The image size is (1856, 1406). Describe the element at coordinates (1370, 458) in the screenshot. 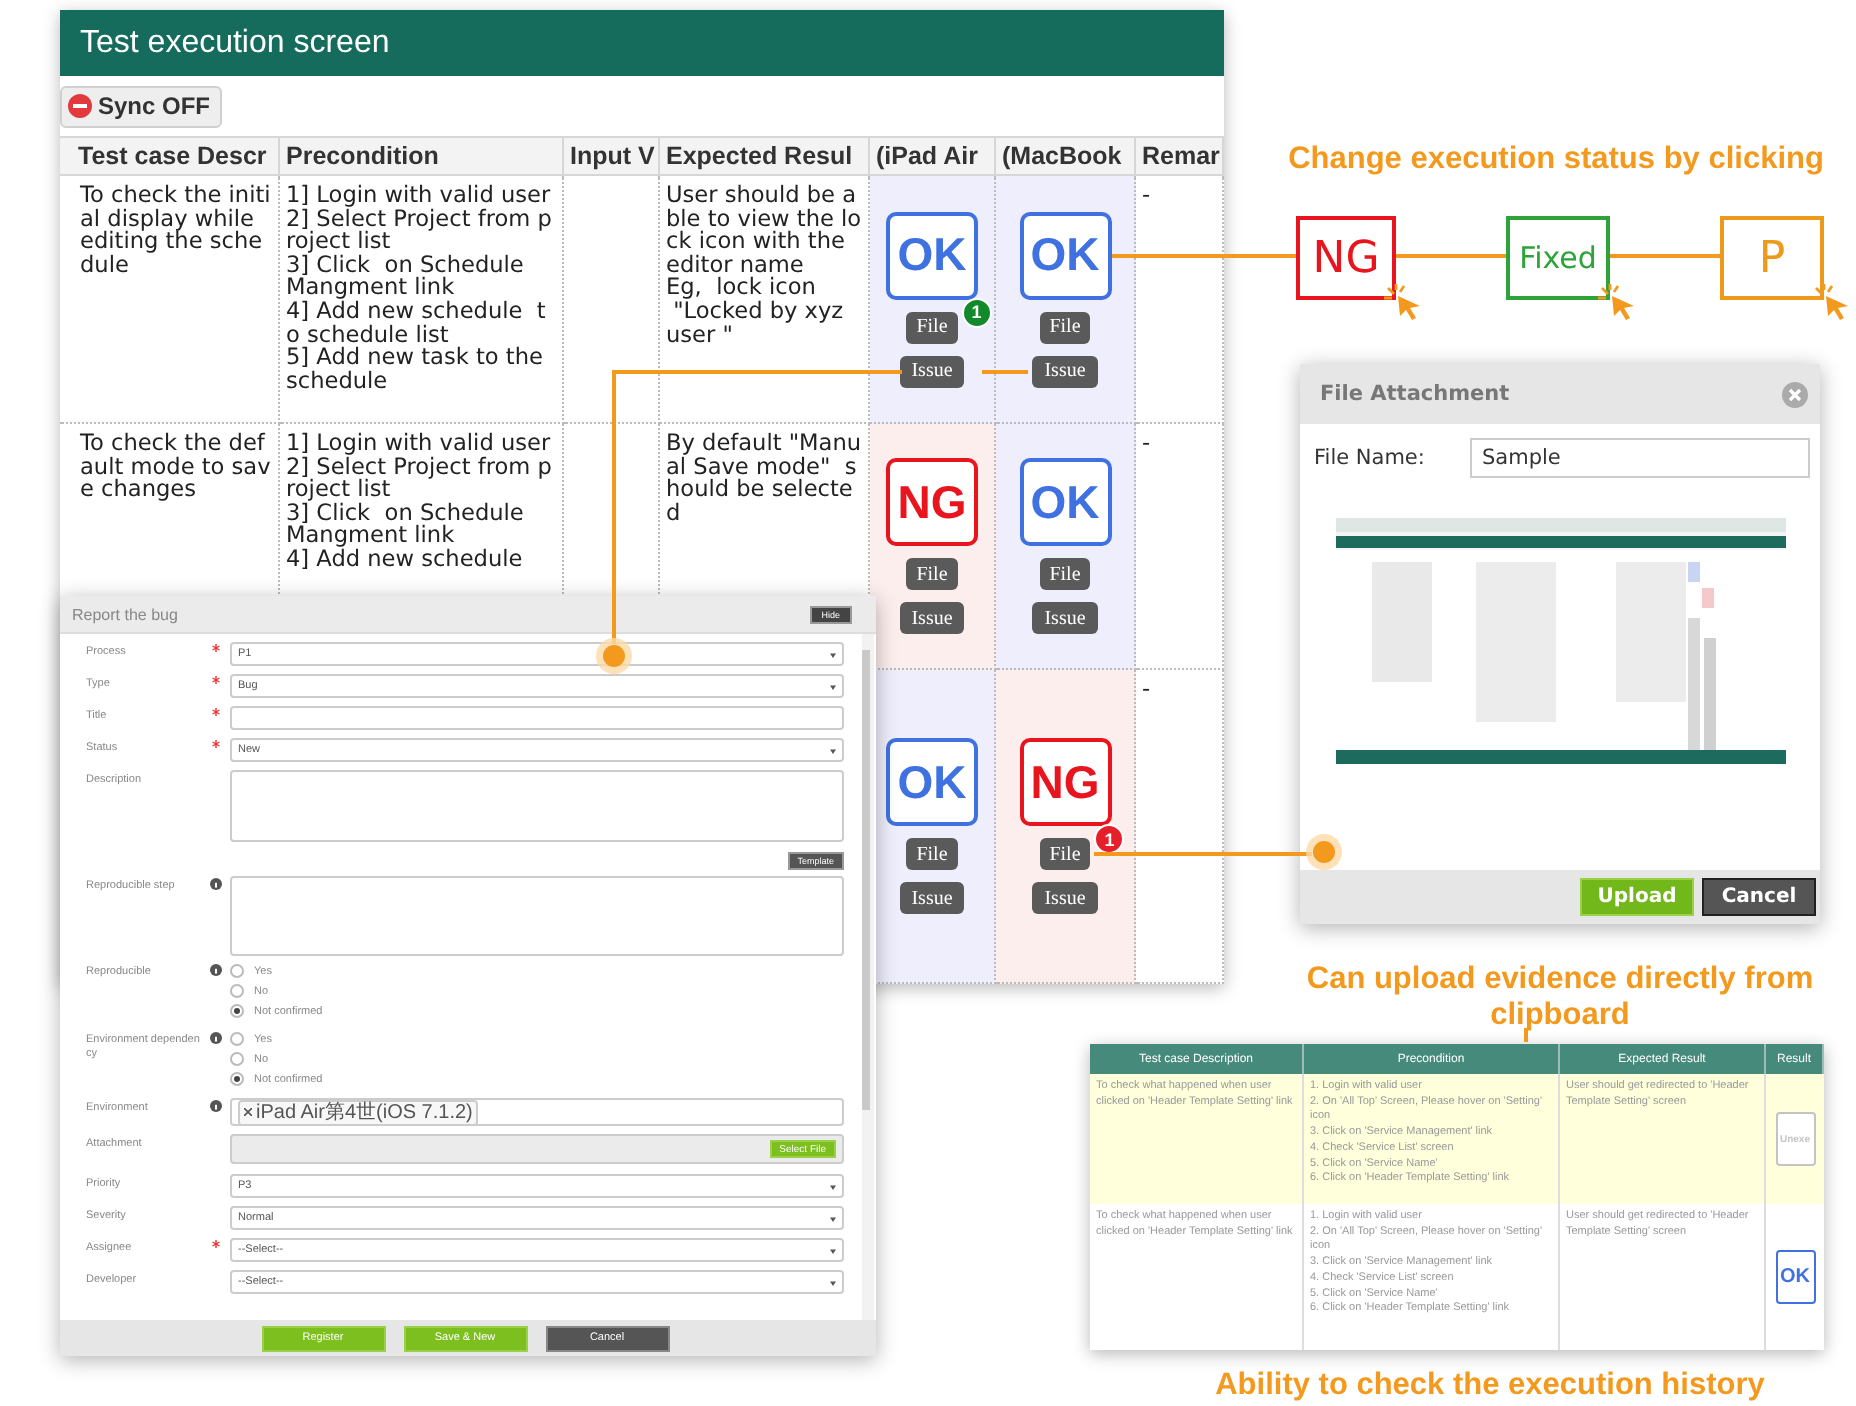

I see `field-label: File Name:` at that location.